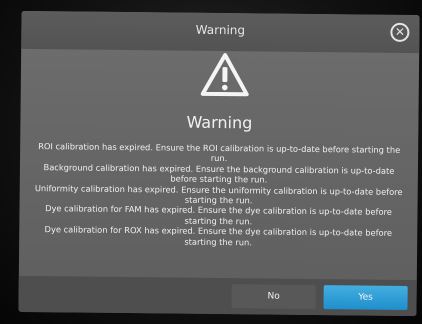 The image size is (422, 324). What do you see at coordinates (224, 75) in the screenshot?
I see `warning-triangle-icon` at bounding box center [224, 75].